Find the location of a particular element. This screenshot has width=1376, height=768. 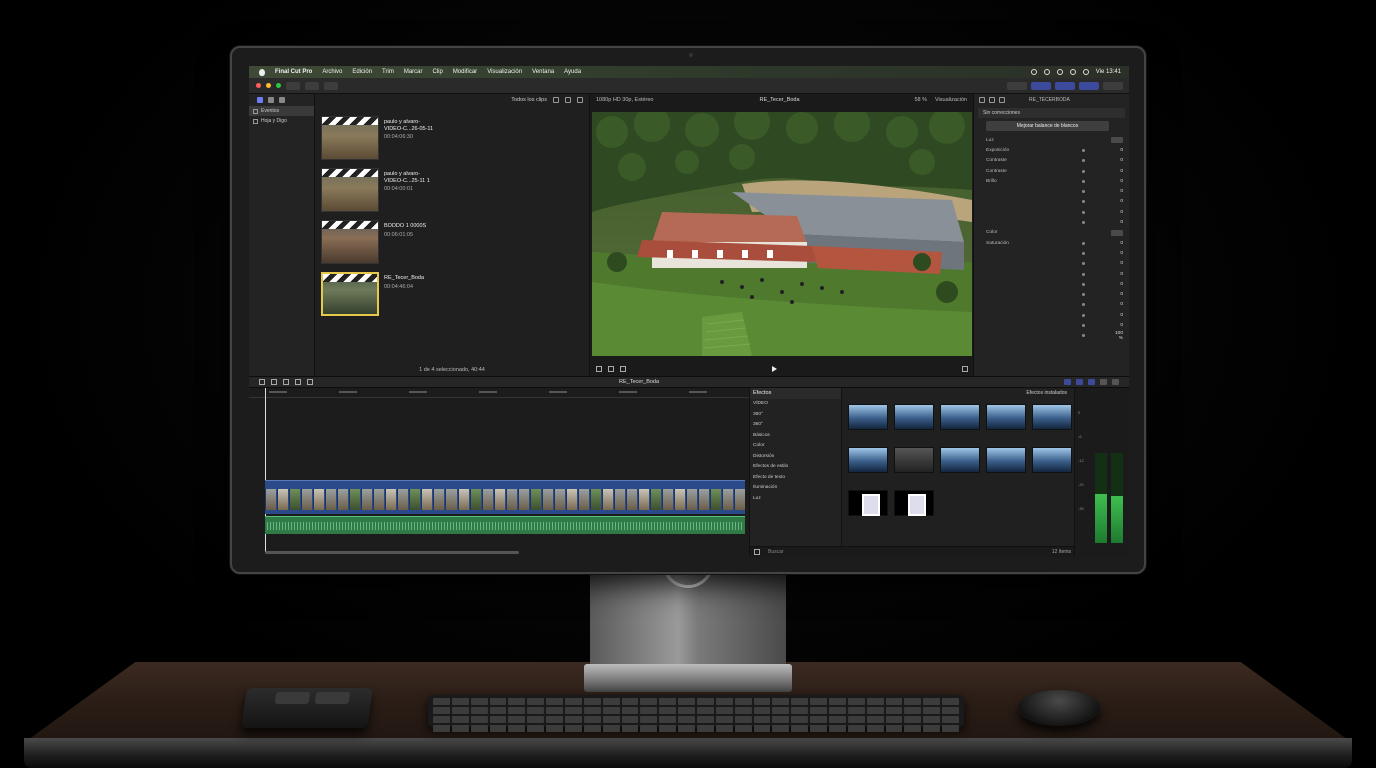

inspector-row: Brillo 0 is located at coordinates (1051, 181).